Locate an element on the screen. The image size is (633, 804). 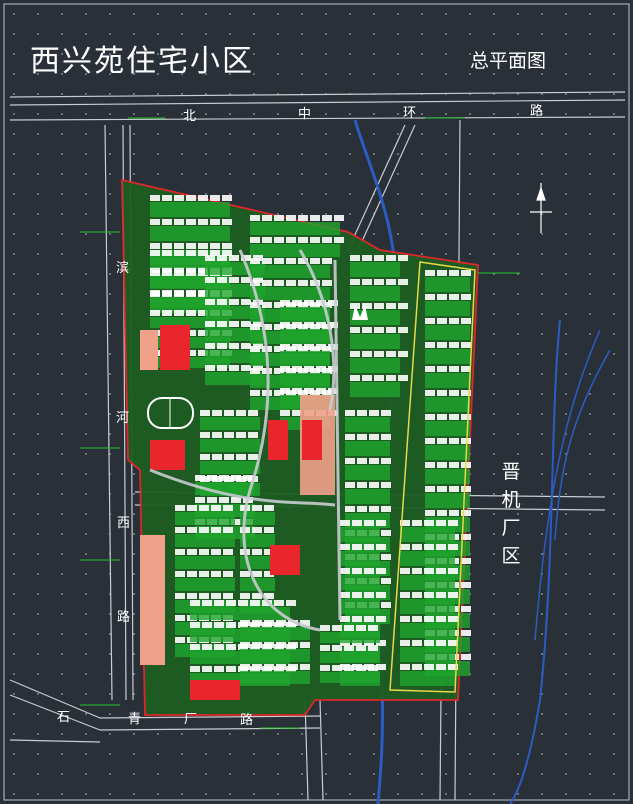
road-label-west-2: 河 is located at coordinates (123, 418).